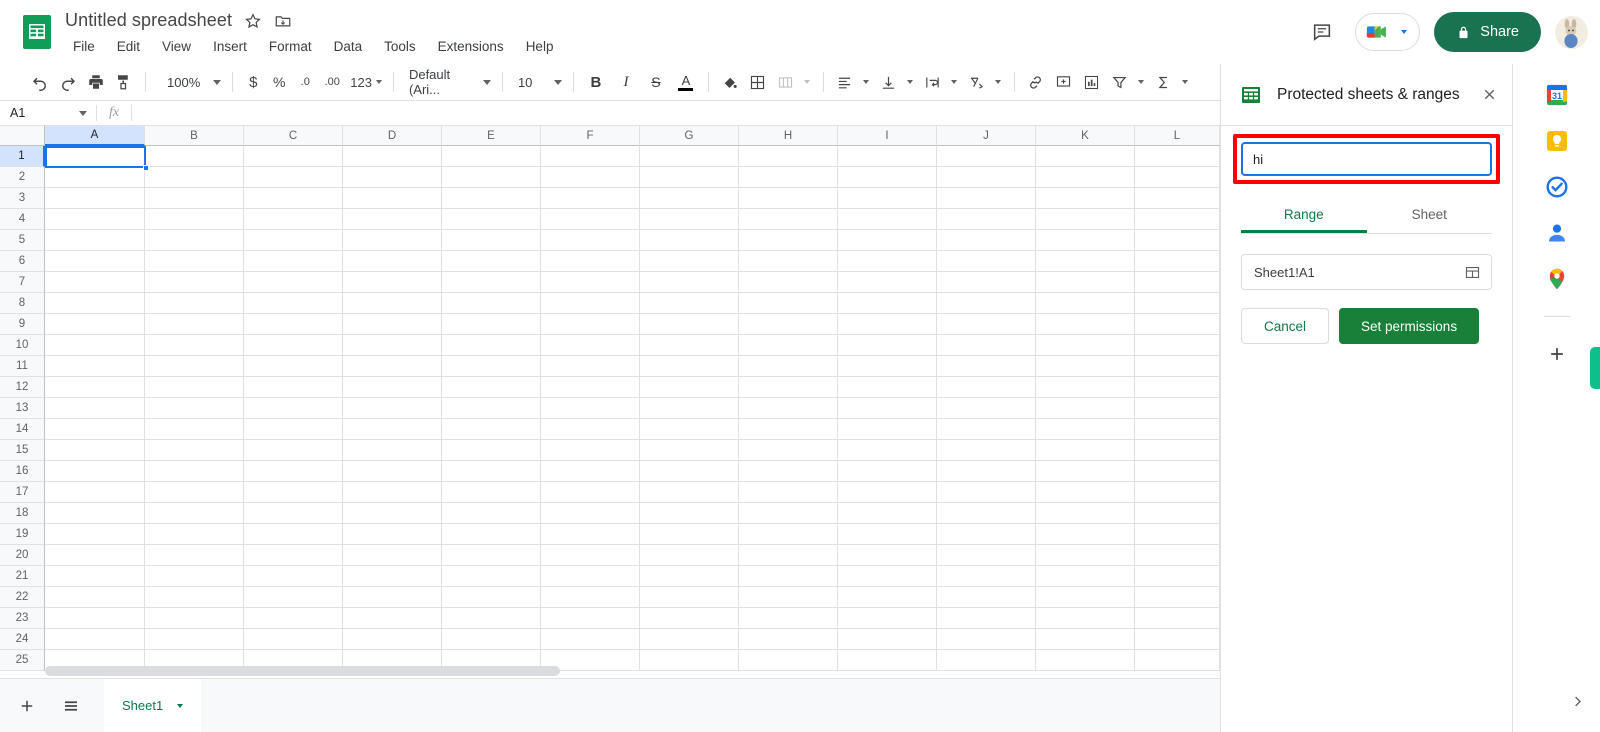 Image resolution: width=1600 pixels, height=732 pixels. Describe the element at coordinates (689, 555) in the screenshot. I see `cell-G20` at that location.